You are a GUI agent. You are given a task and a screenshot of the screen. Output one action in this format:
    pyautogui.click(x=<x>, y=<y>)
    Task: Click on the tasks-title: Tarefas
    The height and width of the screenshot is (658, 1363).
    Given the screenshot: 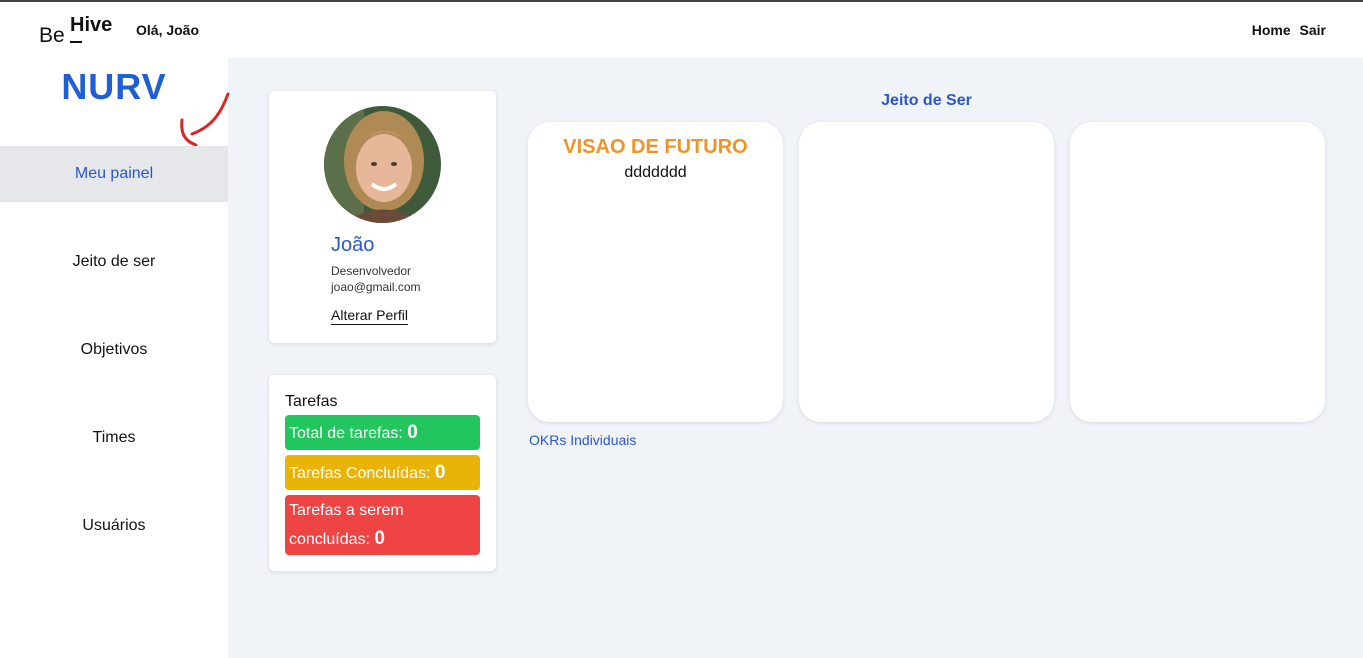 What is the action you would take?
    pyautogui.click(x=311, y=401)
    